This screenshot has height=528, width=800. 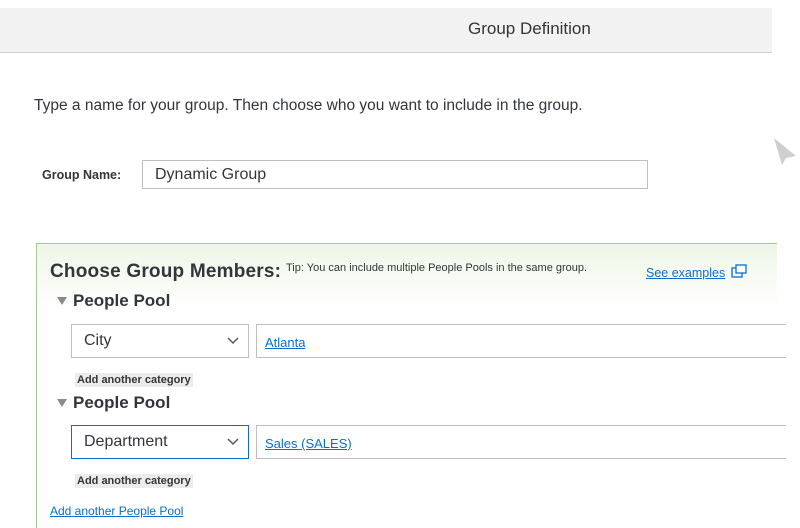 What do you see at coordinates (685, 273) in the screenshot?
I see `see-examples-link: See examples` at bounding box center [685, 273].